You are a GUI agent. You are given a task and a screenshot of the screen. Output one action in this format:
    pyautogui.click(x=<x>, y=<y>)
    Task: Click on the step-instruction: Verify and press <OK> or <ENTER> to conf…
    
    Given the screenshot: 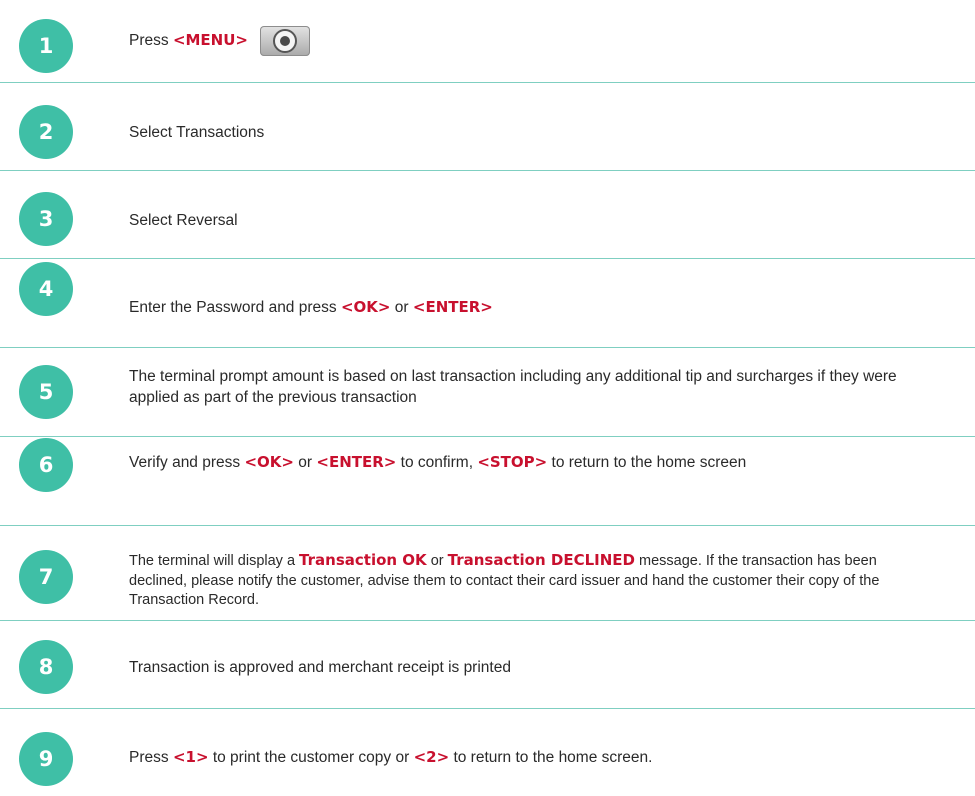 What is the action you would take?
    pyautogui.click(x=522, y=462)
    